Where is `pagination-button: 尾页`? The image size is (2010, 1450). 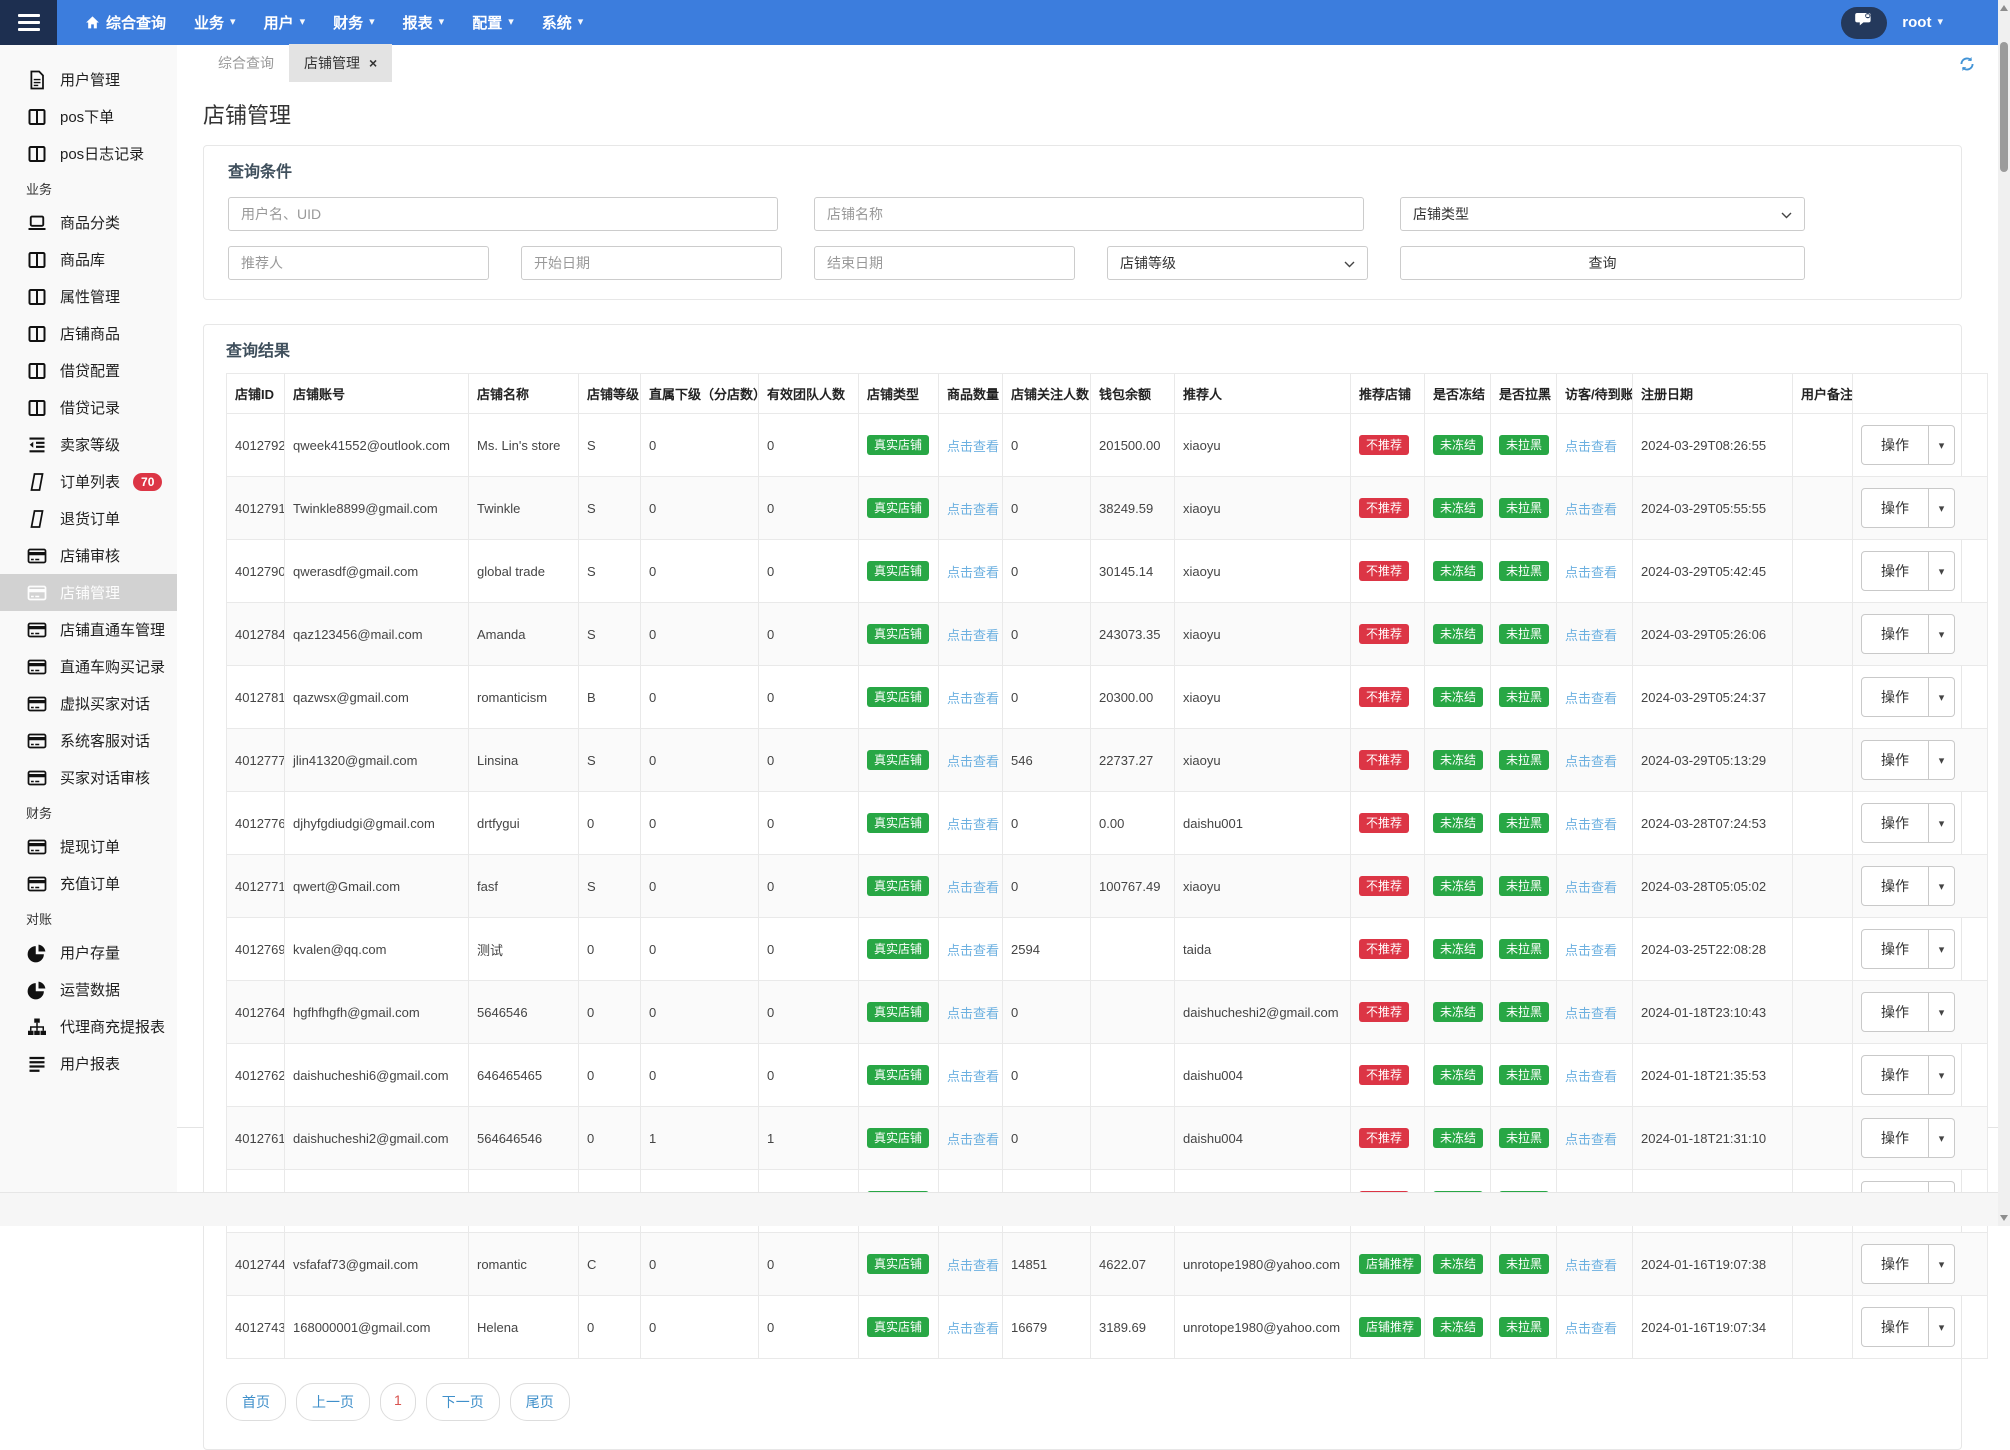
pagination-button: 尾页 is located at coordinates (539, 1402).